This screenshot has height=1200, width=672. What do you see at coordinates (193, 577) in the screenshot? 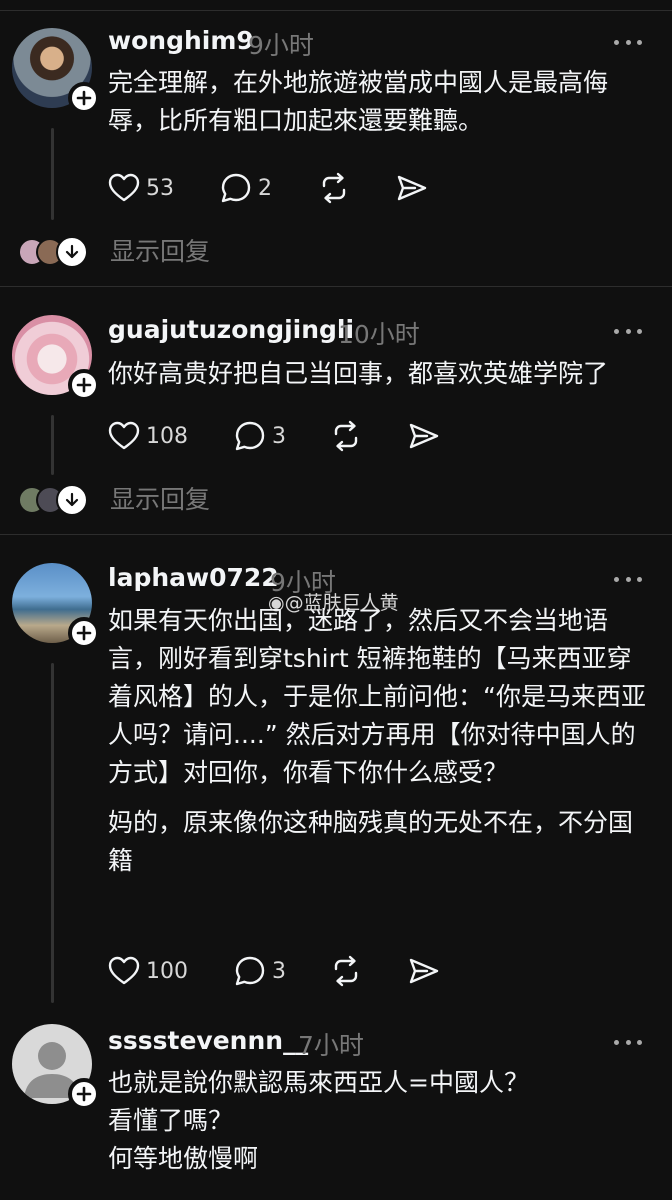
I see `username: laphaw0722` at bounding box center [193, 577].